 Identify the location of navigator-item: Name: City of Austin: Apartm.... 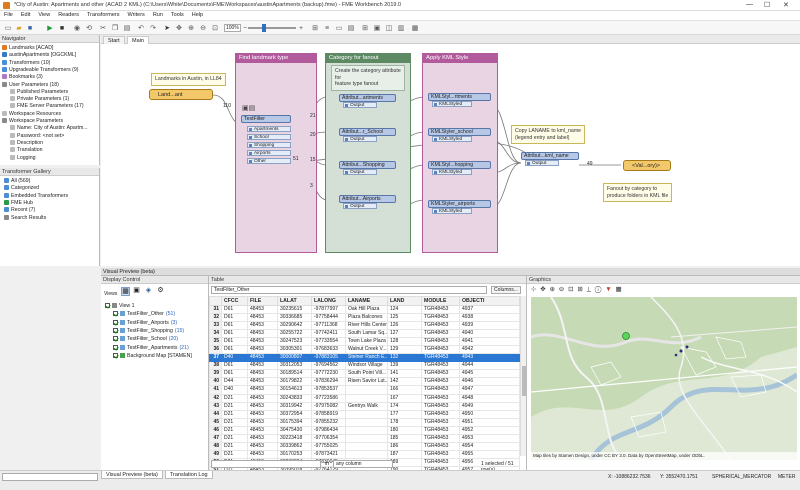
(49, 128).